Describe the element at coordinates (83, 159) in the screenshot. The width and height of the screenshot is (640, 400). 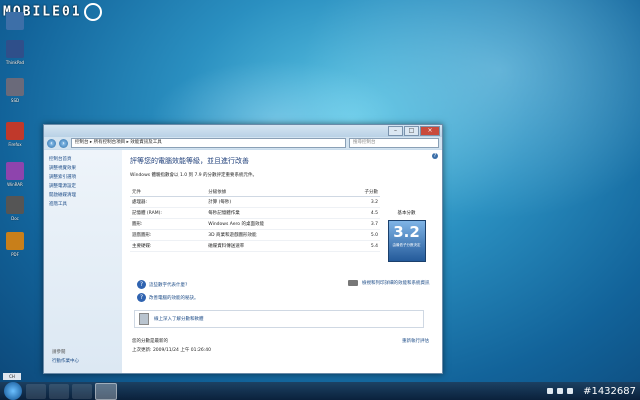
I see `left-link: 控制台首頁` at that location.